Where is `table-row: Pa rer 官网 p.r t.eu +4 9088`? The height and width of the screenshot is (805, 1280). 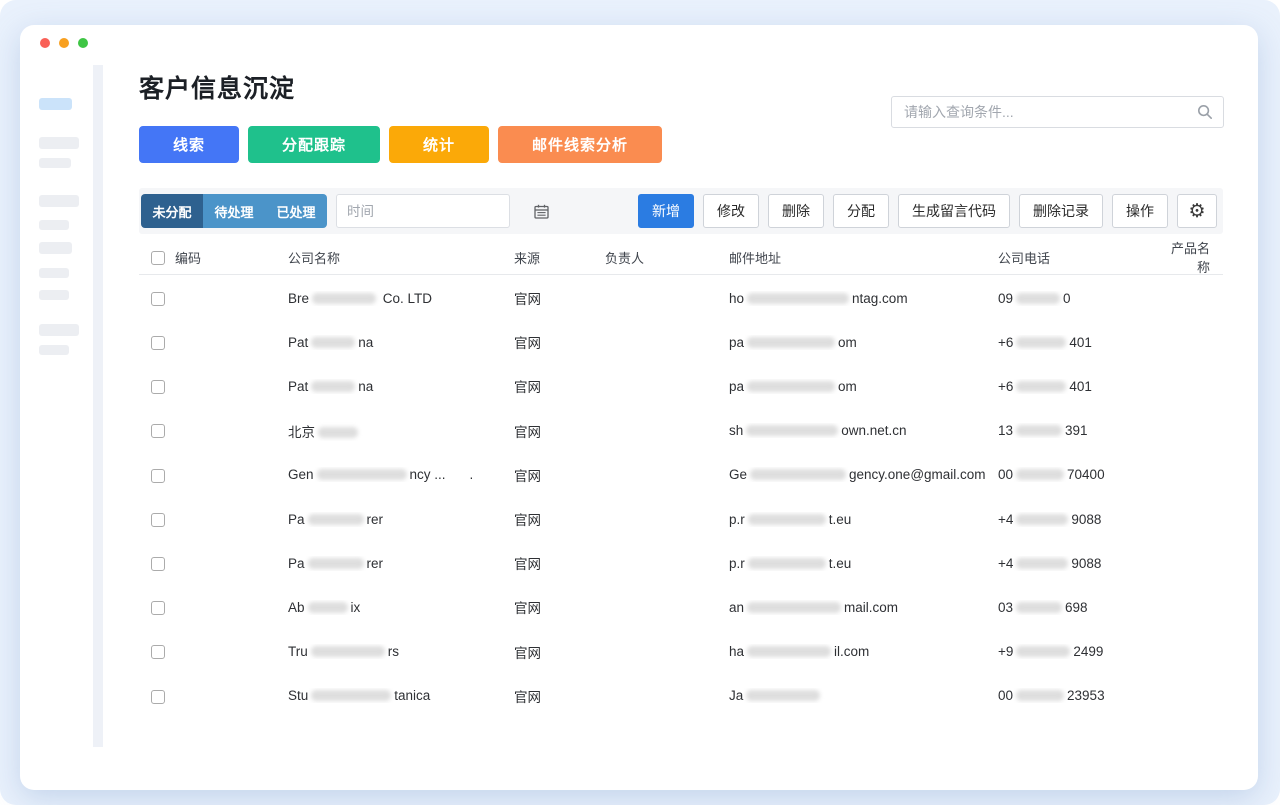
table-row: Pa rer 官网 p.r t.eu +4 9088 is located at coordinates (681, 519).